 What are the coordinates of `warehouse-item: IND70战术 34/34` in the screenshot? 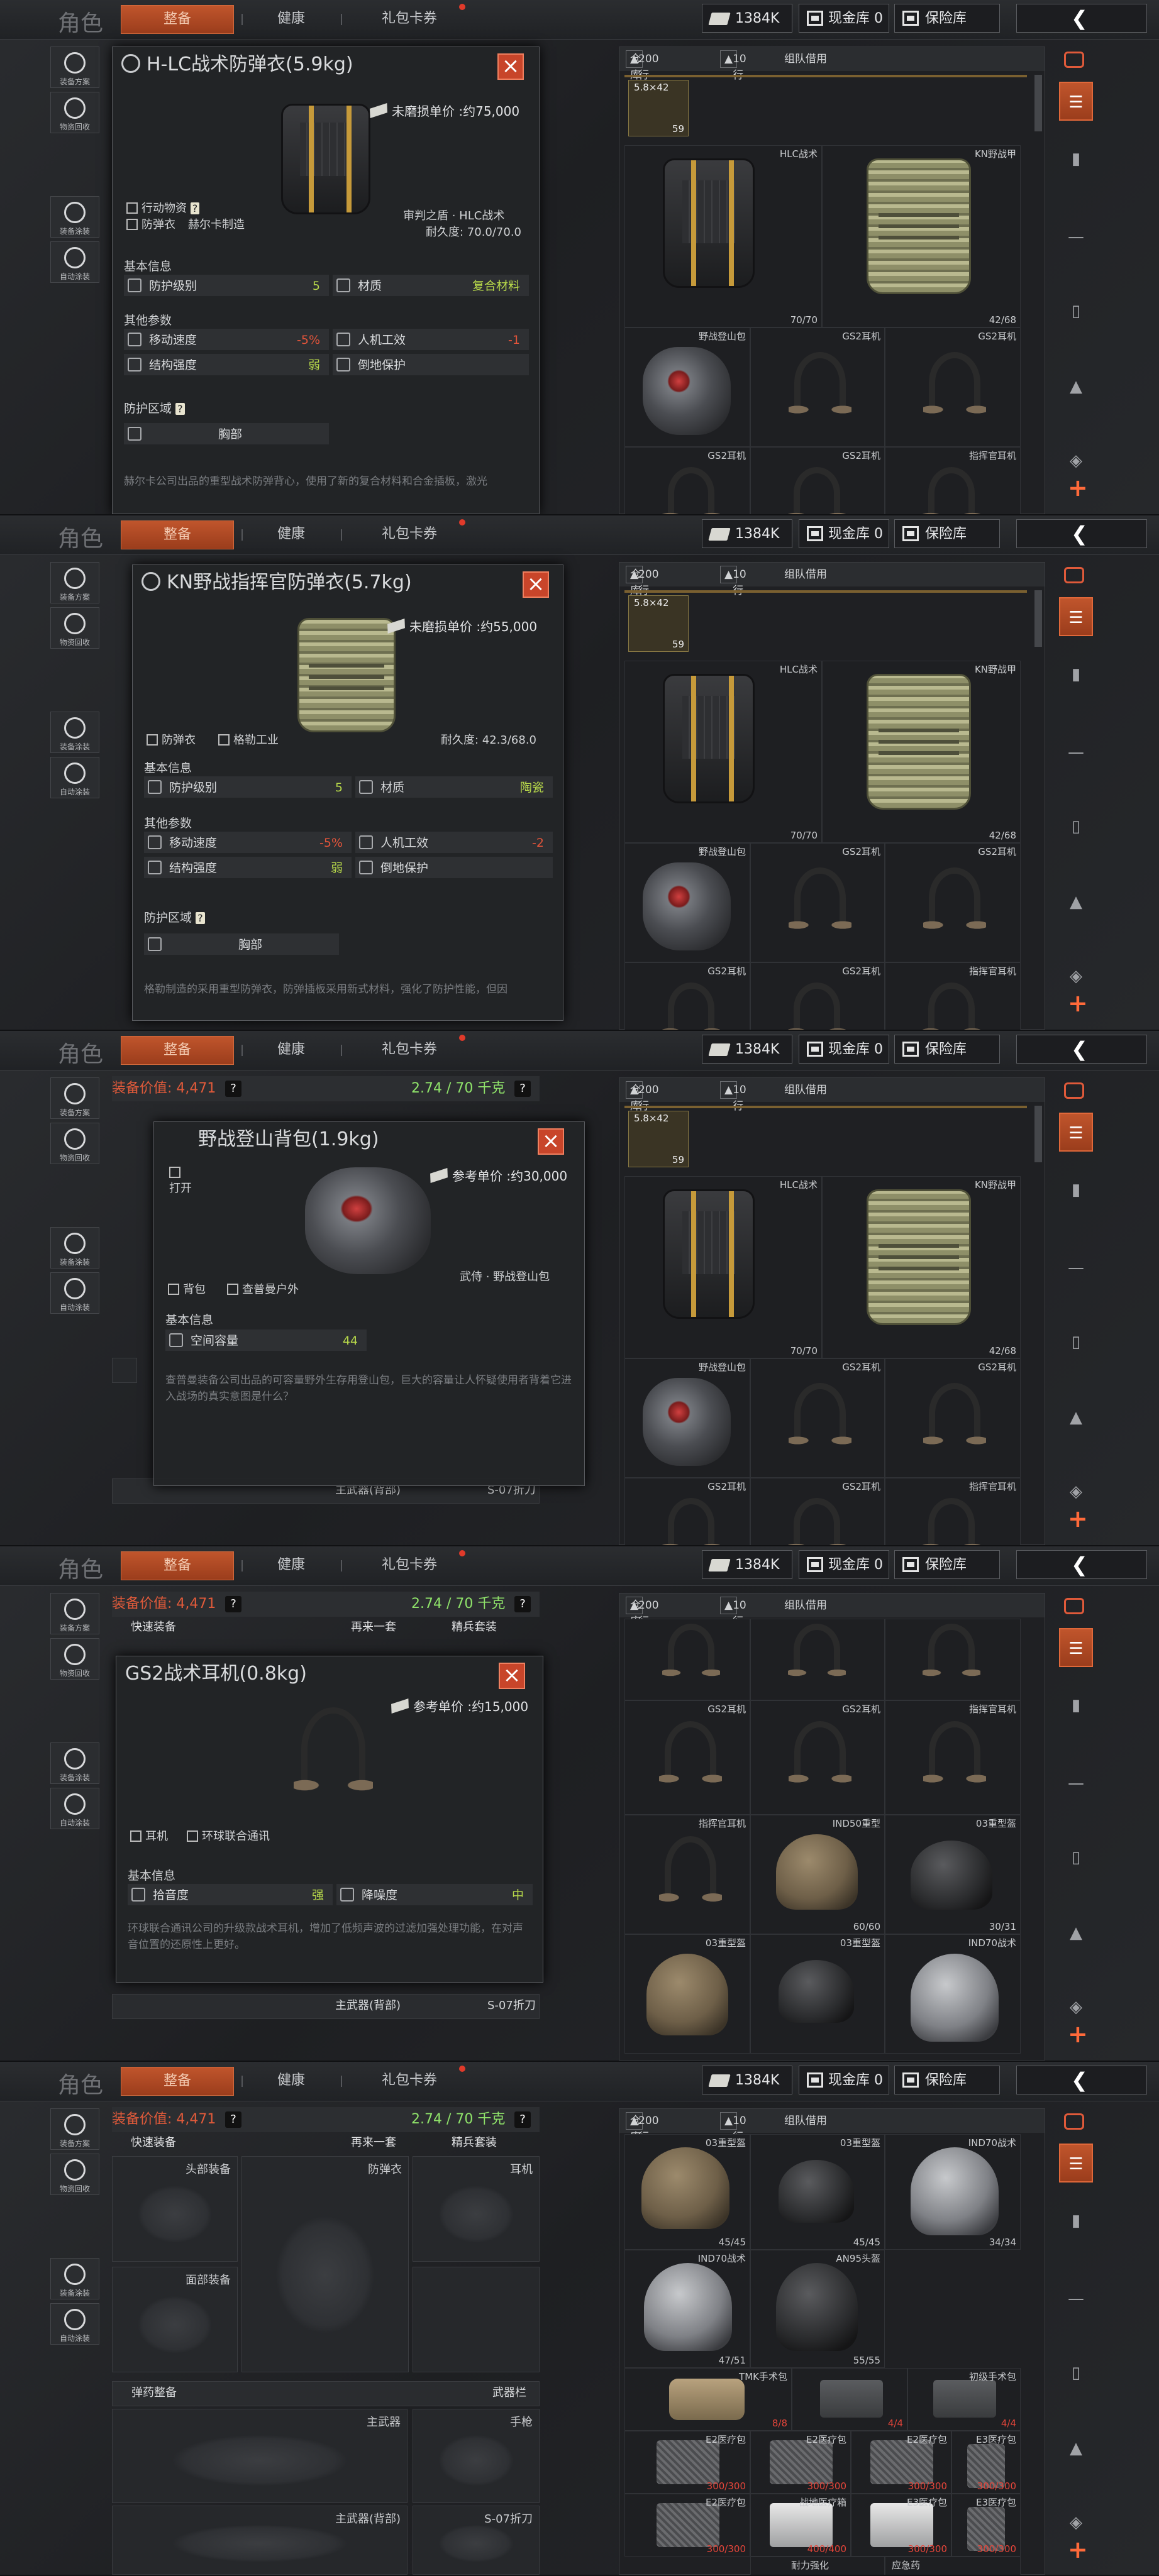 It's located at (953, 2192).